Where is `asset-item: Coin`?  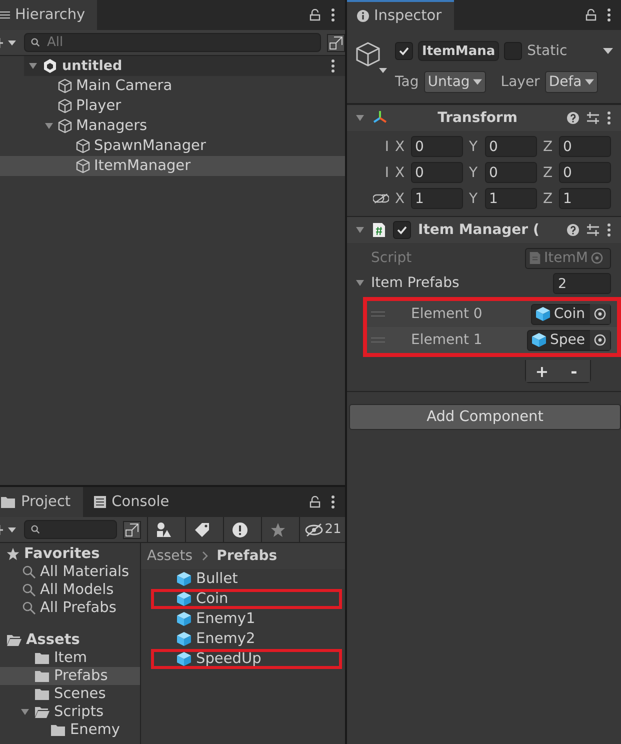
asset-item: Coin is located at coordinates (246, 599).